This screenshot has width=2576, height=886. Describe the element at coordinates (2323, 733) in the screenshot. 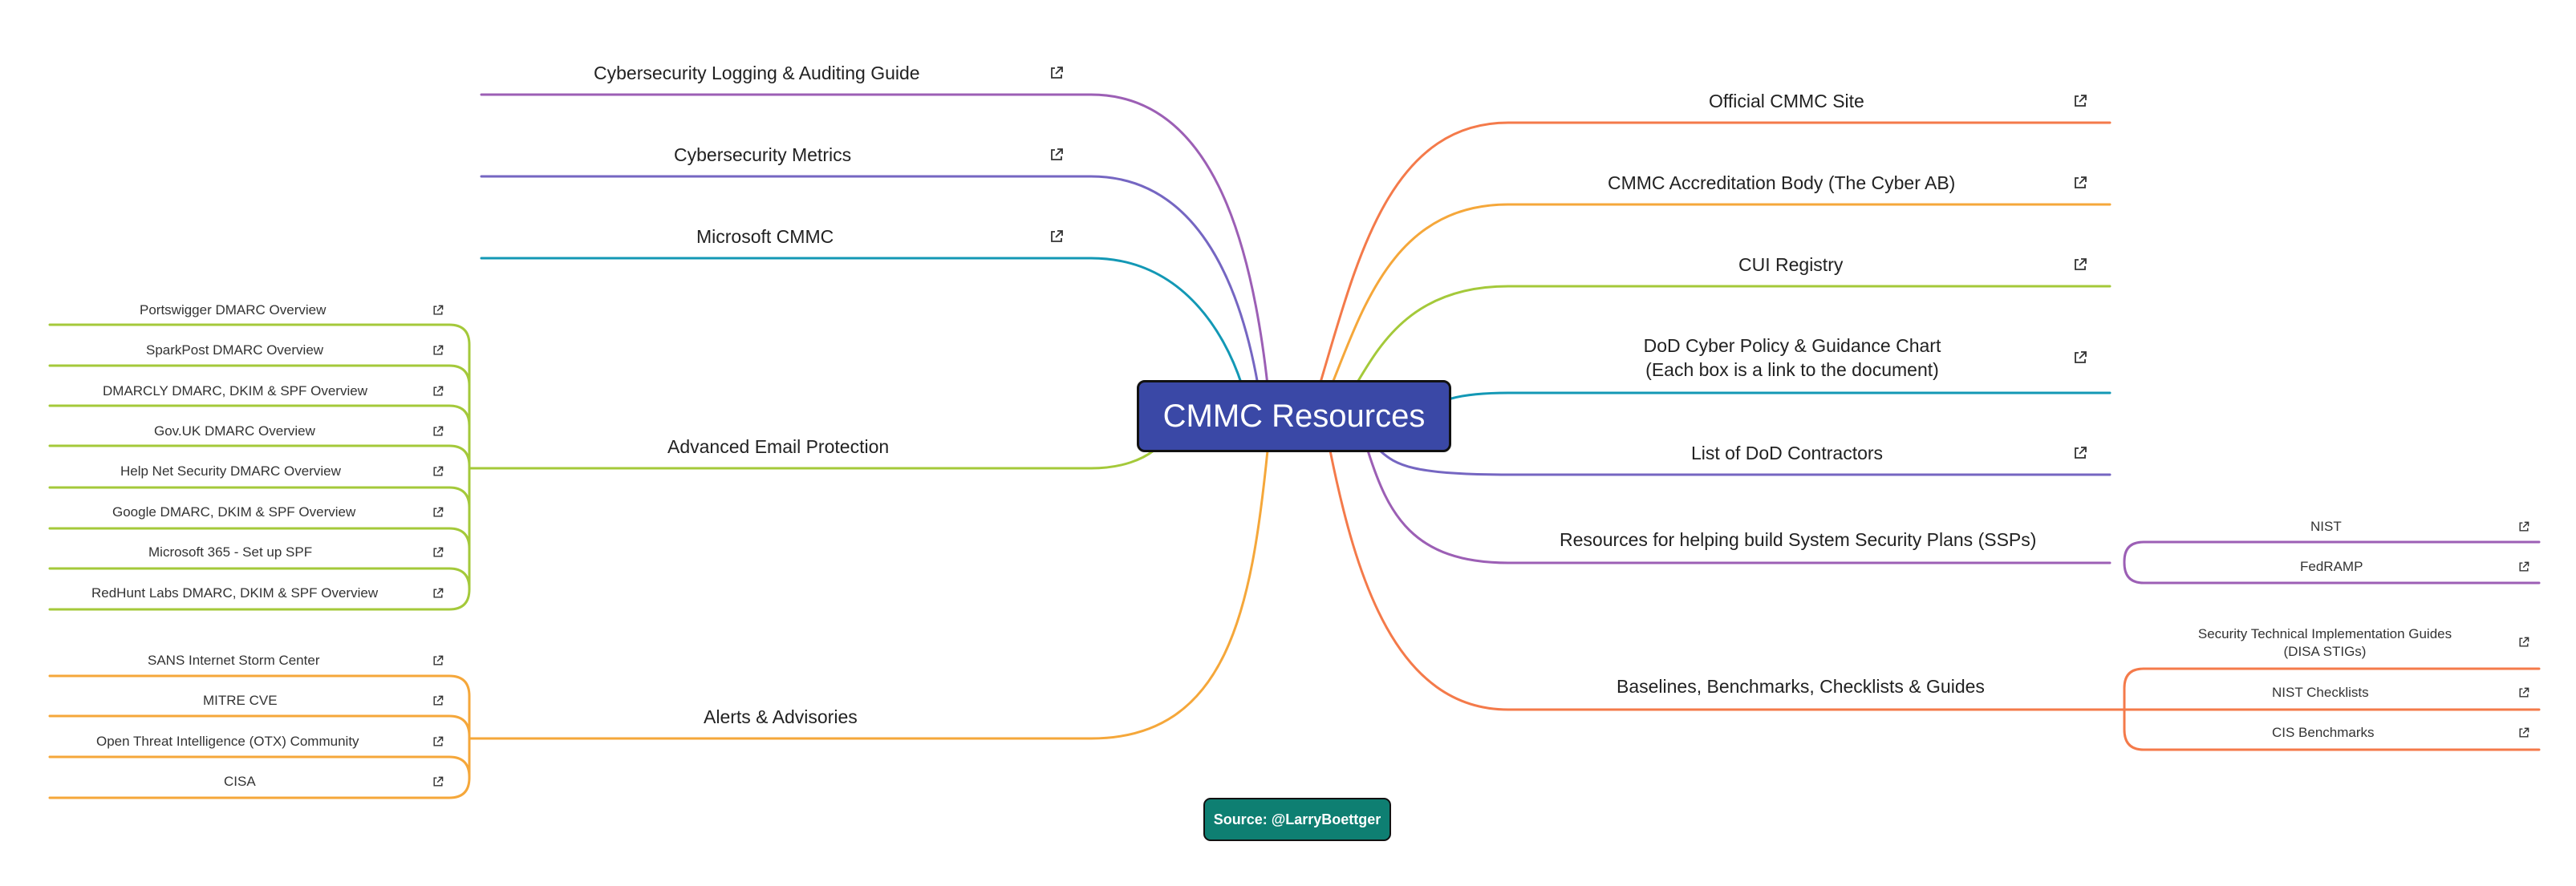

I see `baselines-item: CIS Benchmarks` at that location.